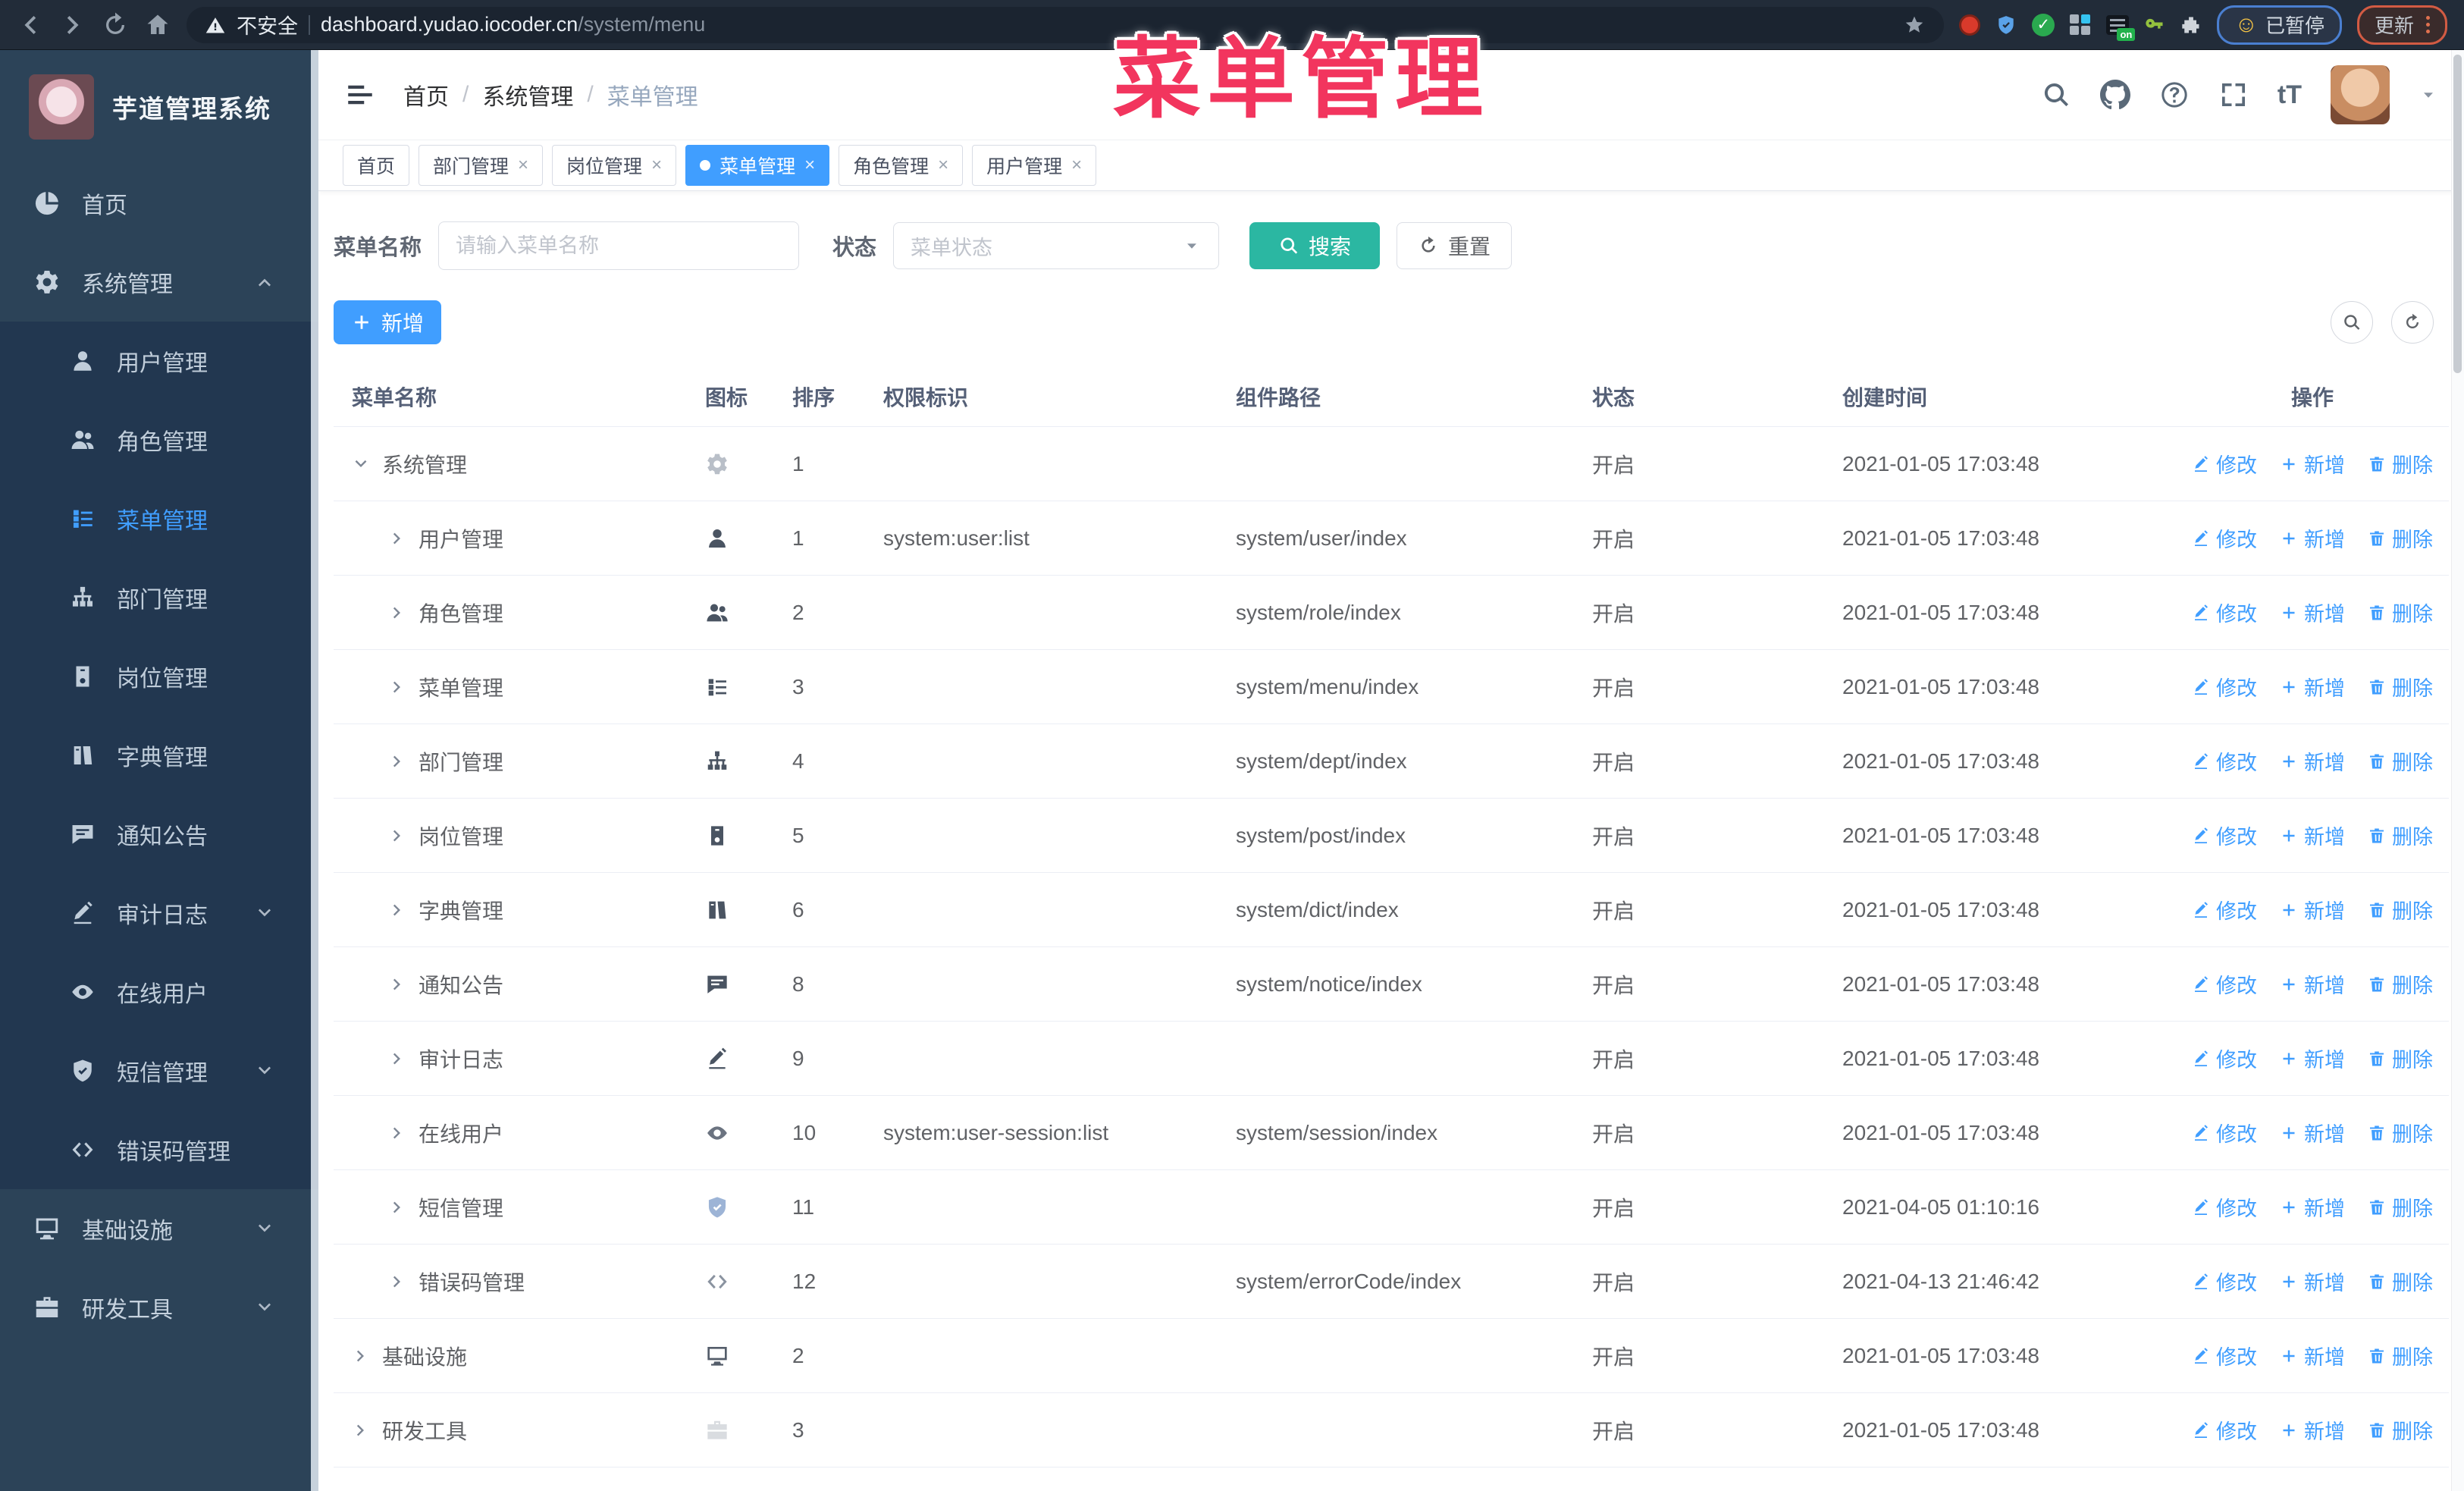  Describe the element at coordinates (315, 770) in the screenshot. I see `sidebar-scrollbar` at that location.